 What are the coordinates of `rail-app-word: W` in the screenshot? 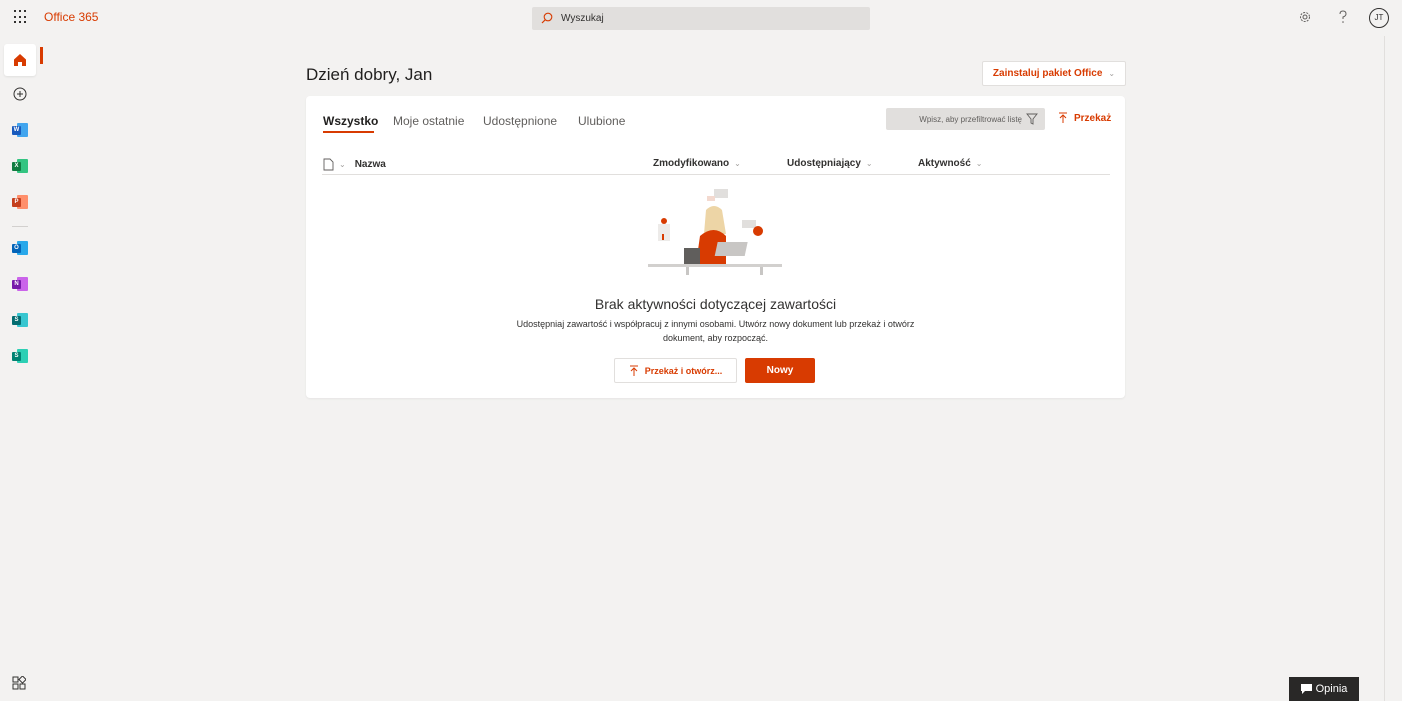 It's located at (20, 130).